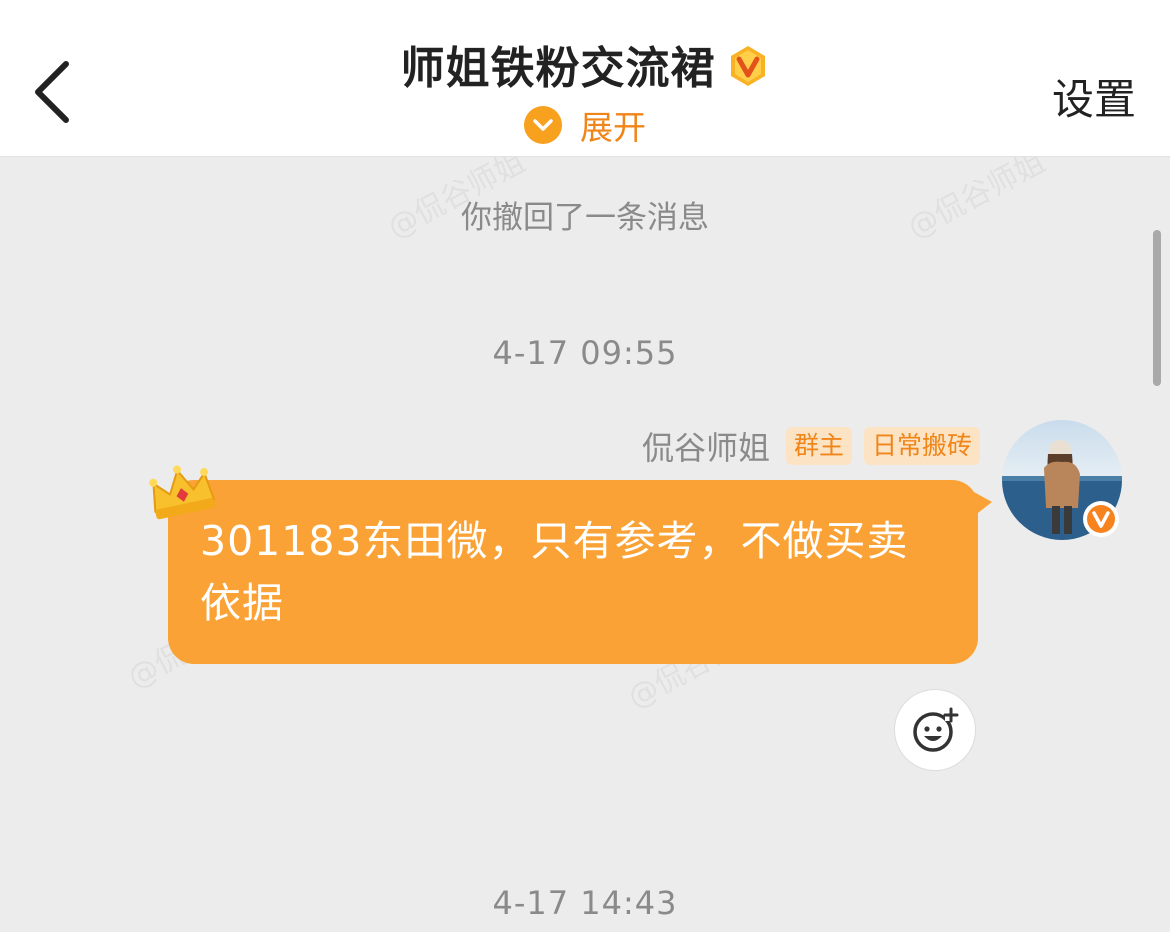 This screenshot has height=932, width=1170. What do you see at coordinates (818, 446) in the screenshot?
I see `role-tag-owner: 群主` at bounding box center [818, 446].